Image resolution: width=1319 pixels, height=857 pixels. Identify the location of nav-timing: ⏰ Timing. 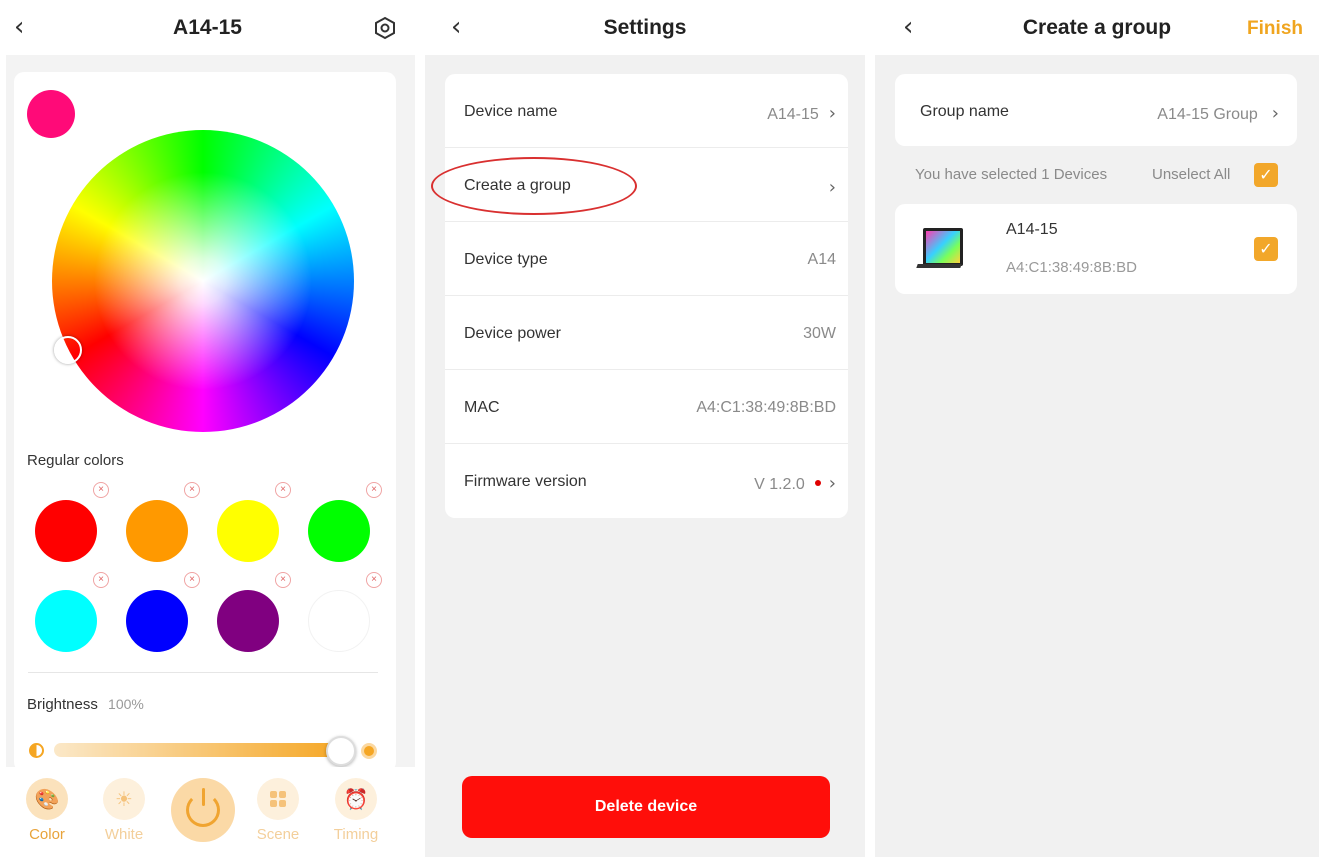
(356, 810).